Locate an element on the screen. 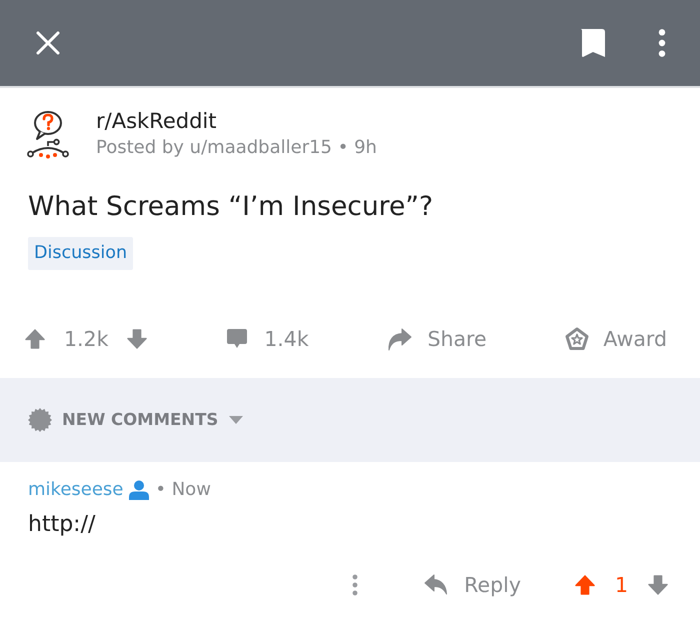  post-title: What Screams “I’m Insecure”? is located at coordinates (231, 206).